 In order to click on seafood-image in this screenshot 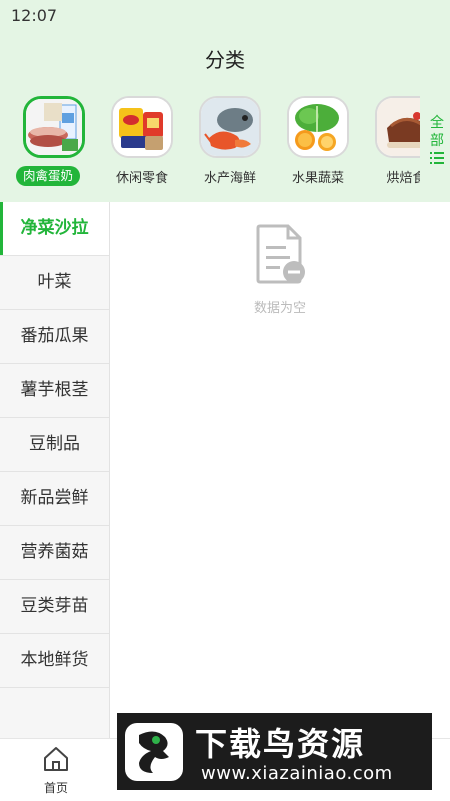, I will do `click(230, 127)`.